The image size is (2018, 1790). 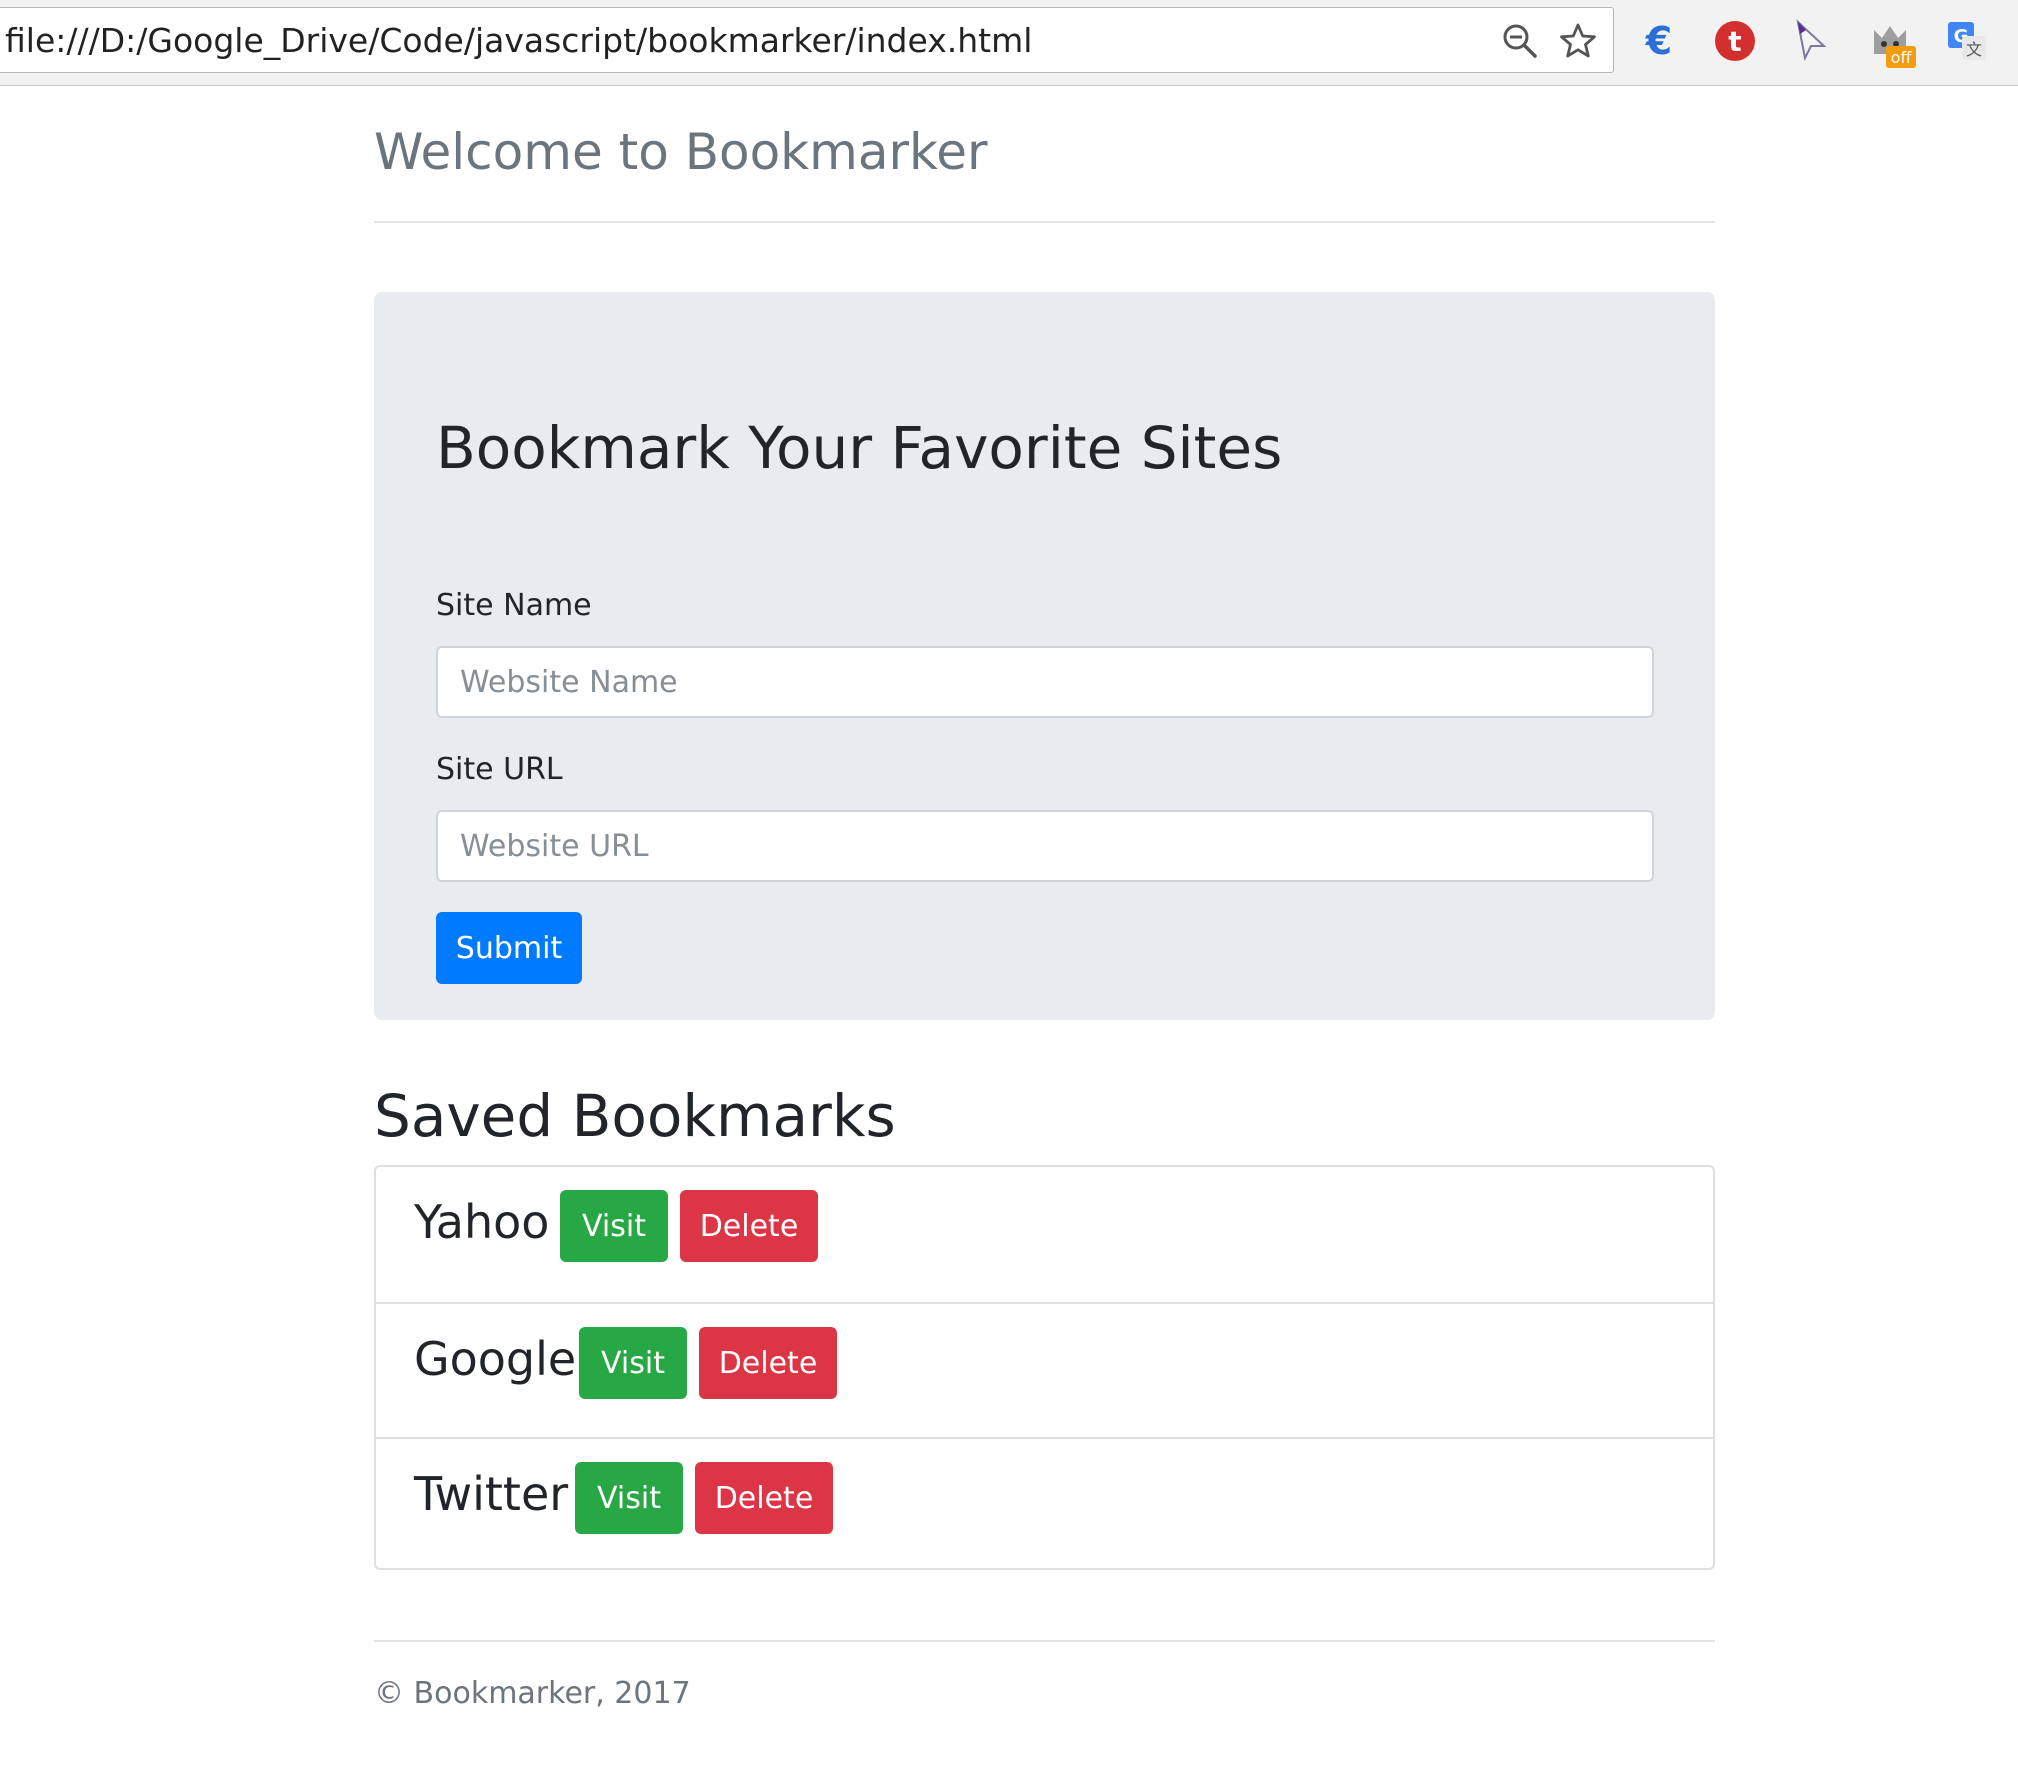 I want to click on footer-copyright: © Bookmarker, 2017, so click(x=532, y=1693).